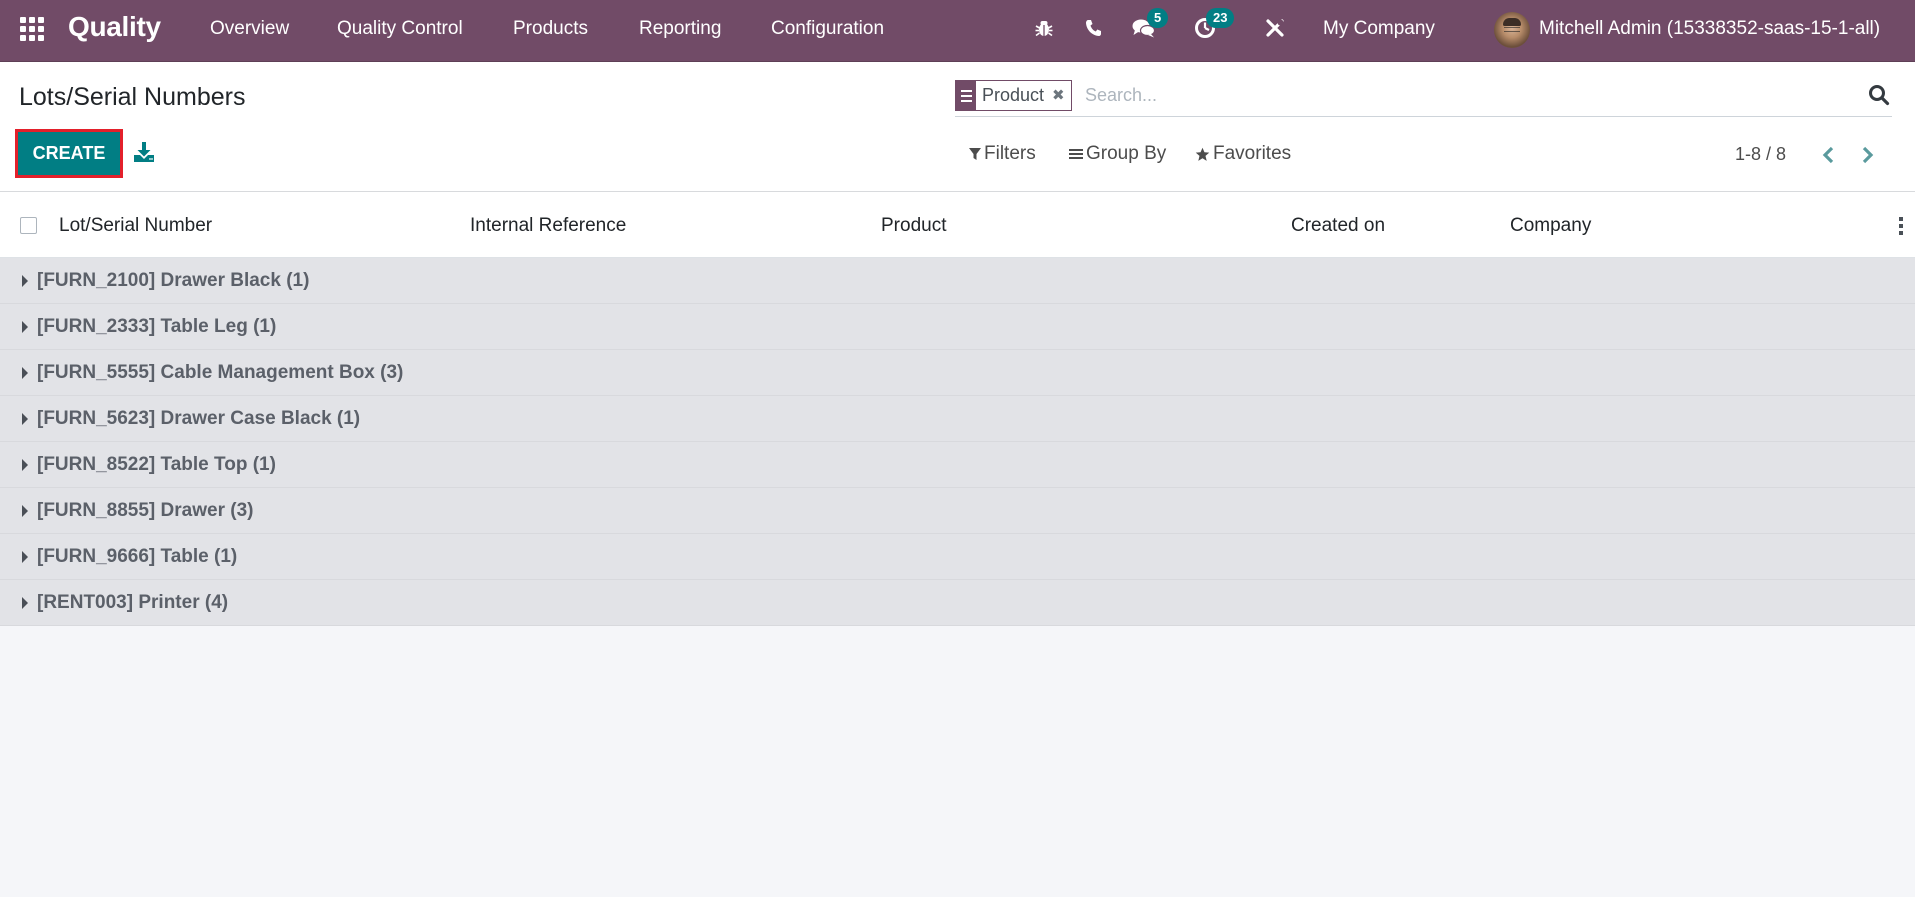 The height and width of the screenshot is (897, 1915). I want to click on create-button: CREATE, so click(69, 153).